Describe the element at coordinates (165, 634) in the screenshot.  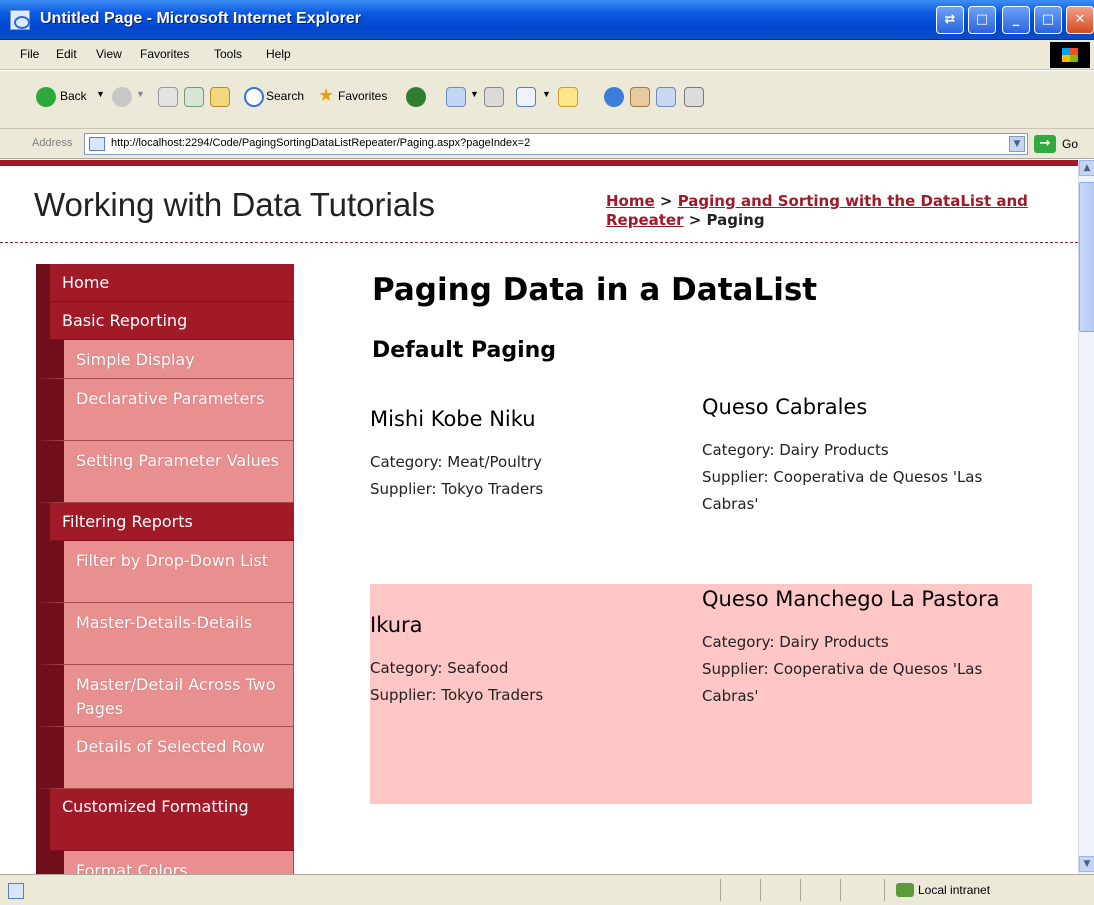
I see `sidebar-item-master-details-details: Master-Details-Details` at that location.